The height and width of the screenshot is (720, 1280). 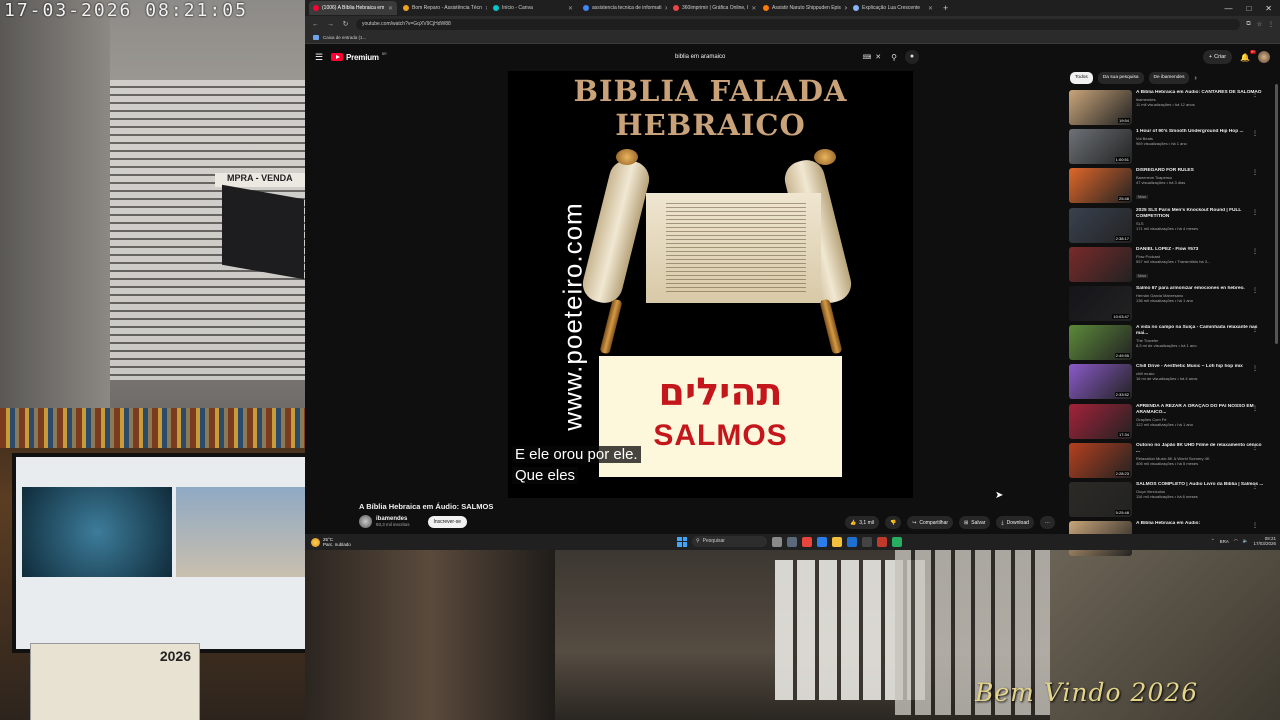 I want to click on browser-tab: Início - Canva ✕, so click(x=533, y=8).